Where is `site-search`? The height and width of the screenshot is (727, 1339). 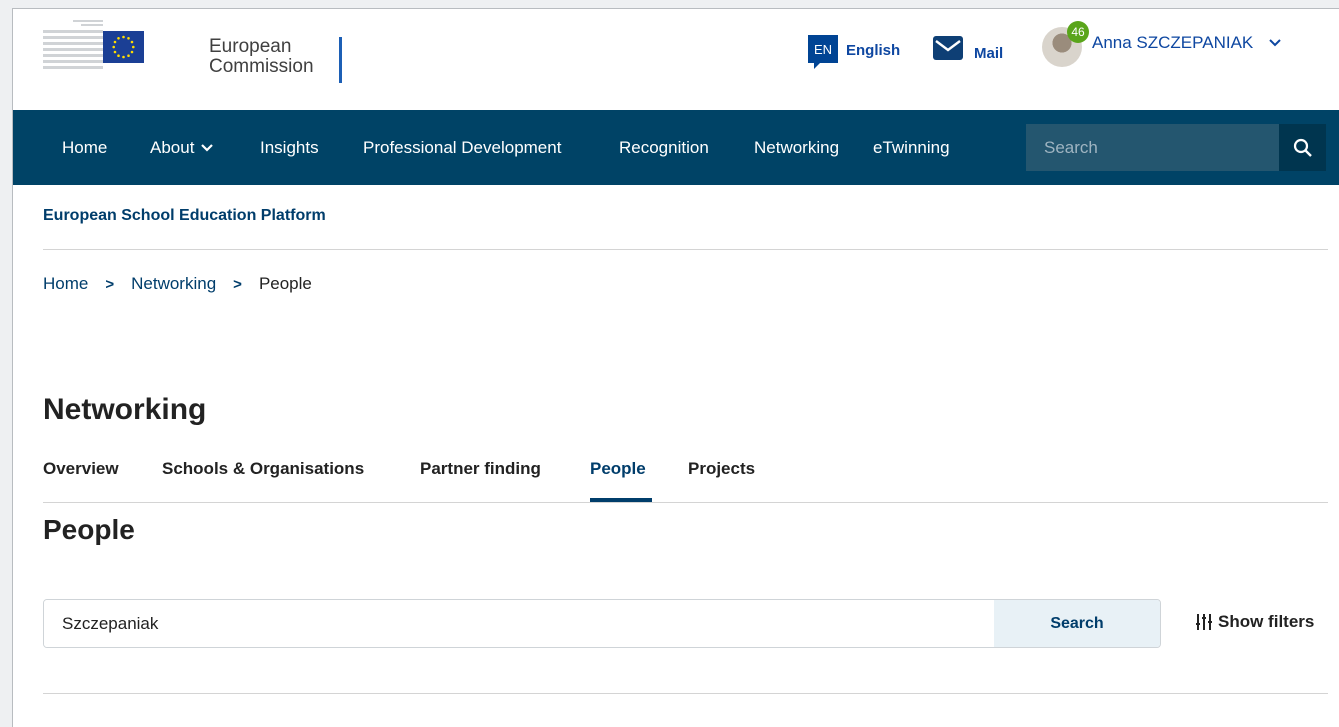 site-search is located at coordinates (1176, 147).